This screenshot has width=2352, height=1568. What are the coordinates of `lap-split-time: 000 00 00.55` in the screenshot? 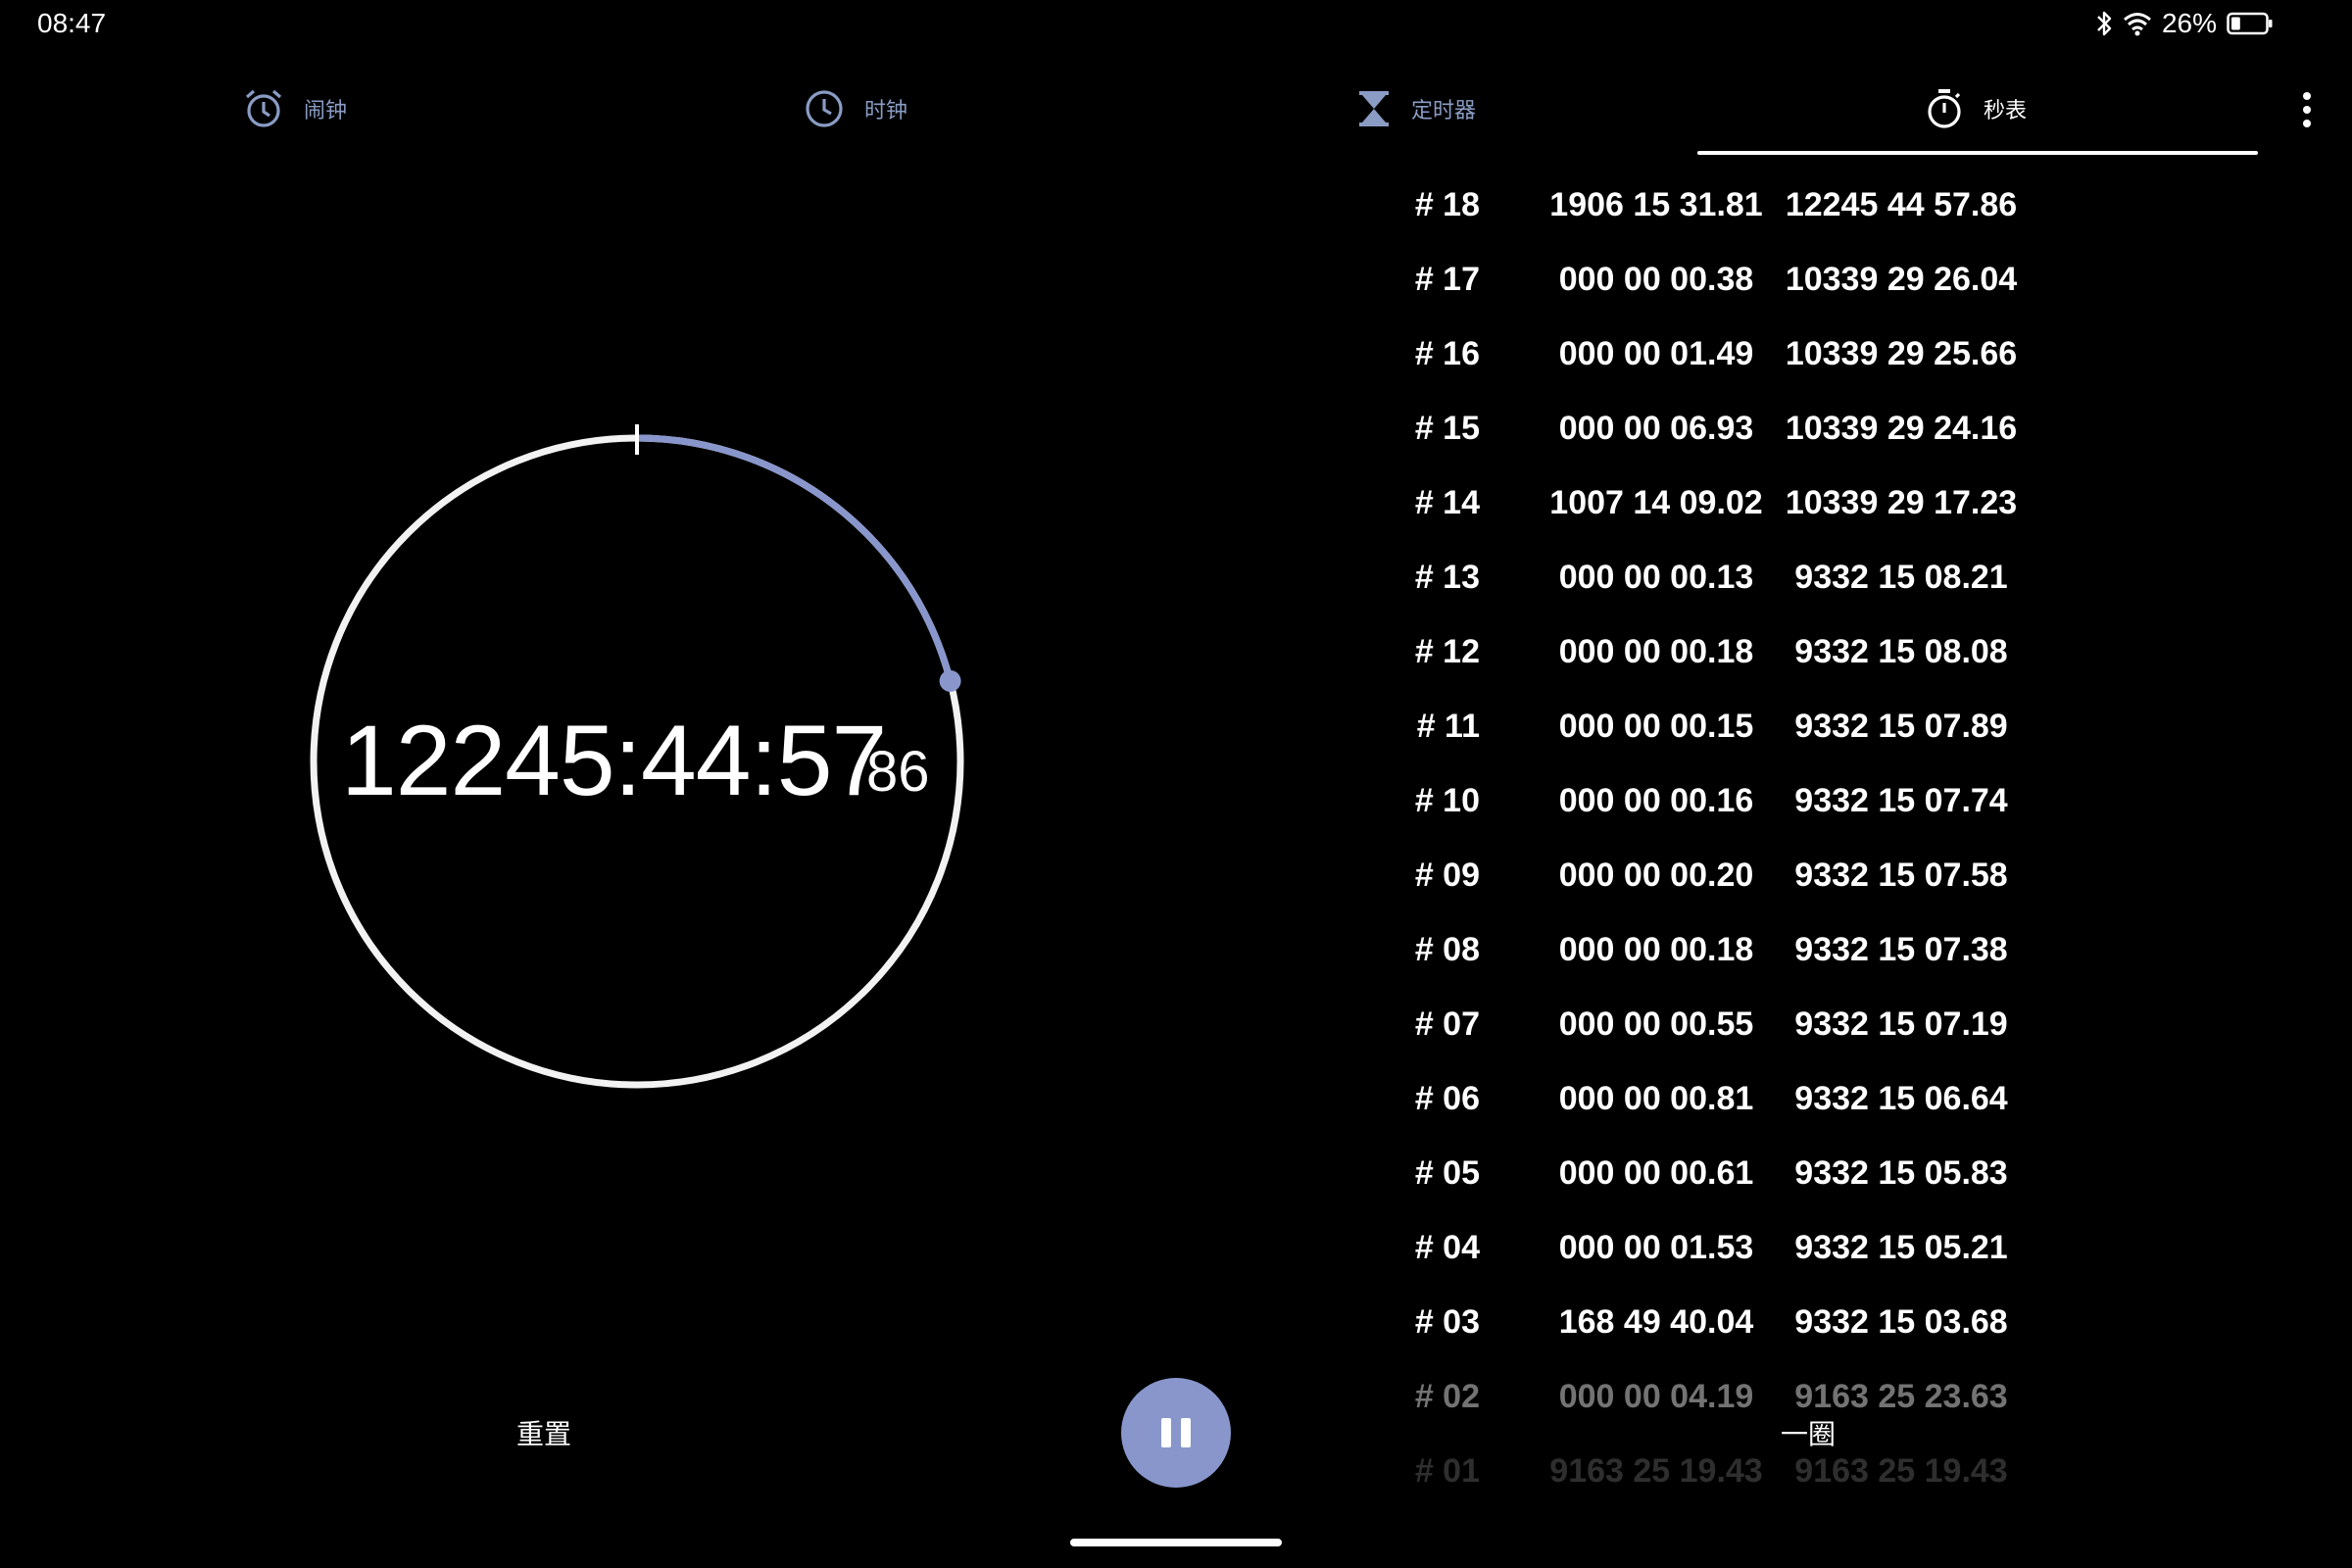 It's located at (1656, 1024).